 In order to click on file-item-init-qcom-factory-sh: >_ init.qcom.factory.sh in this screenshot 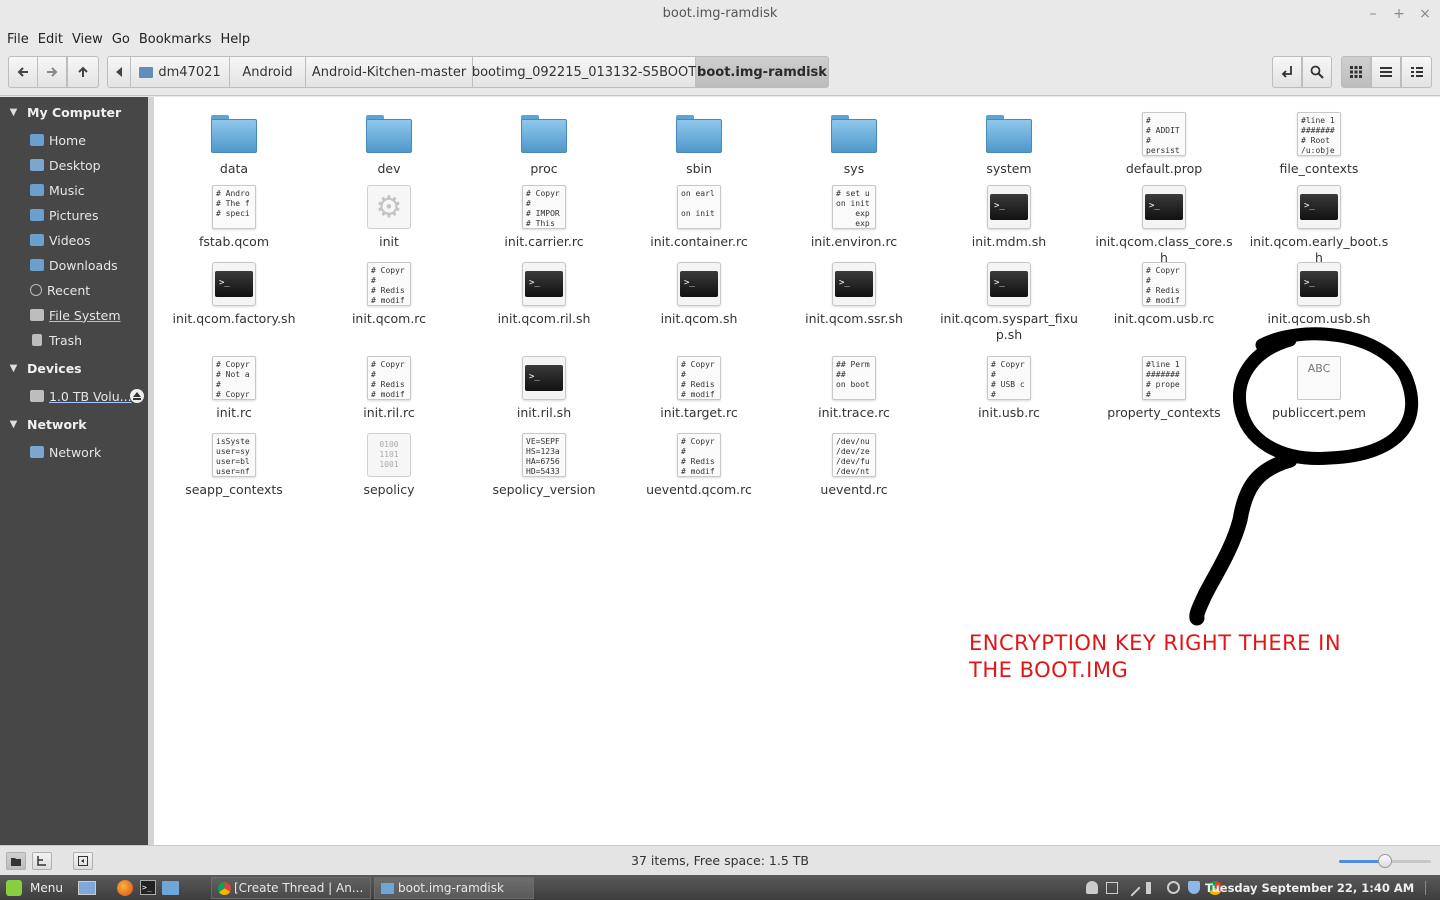, I will do `click(234, 294)`.